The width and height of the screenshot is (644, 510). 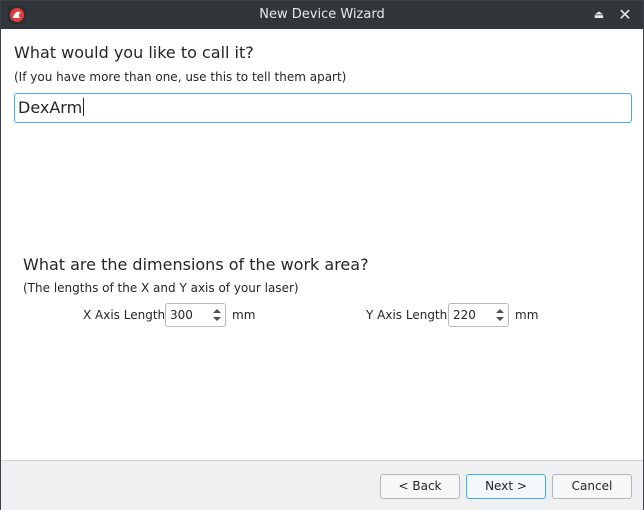 I want to click on cancel-button: Cancel, so click(x=592, y=486).